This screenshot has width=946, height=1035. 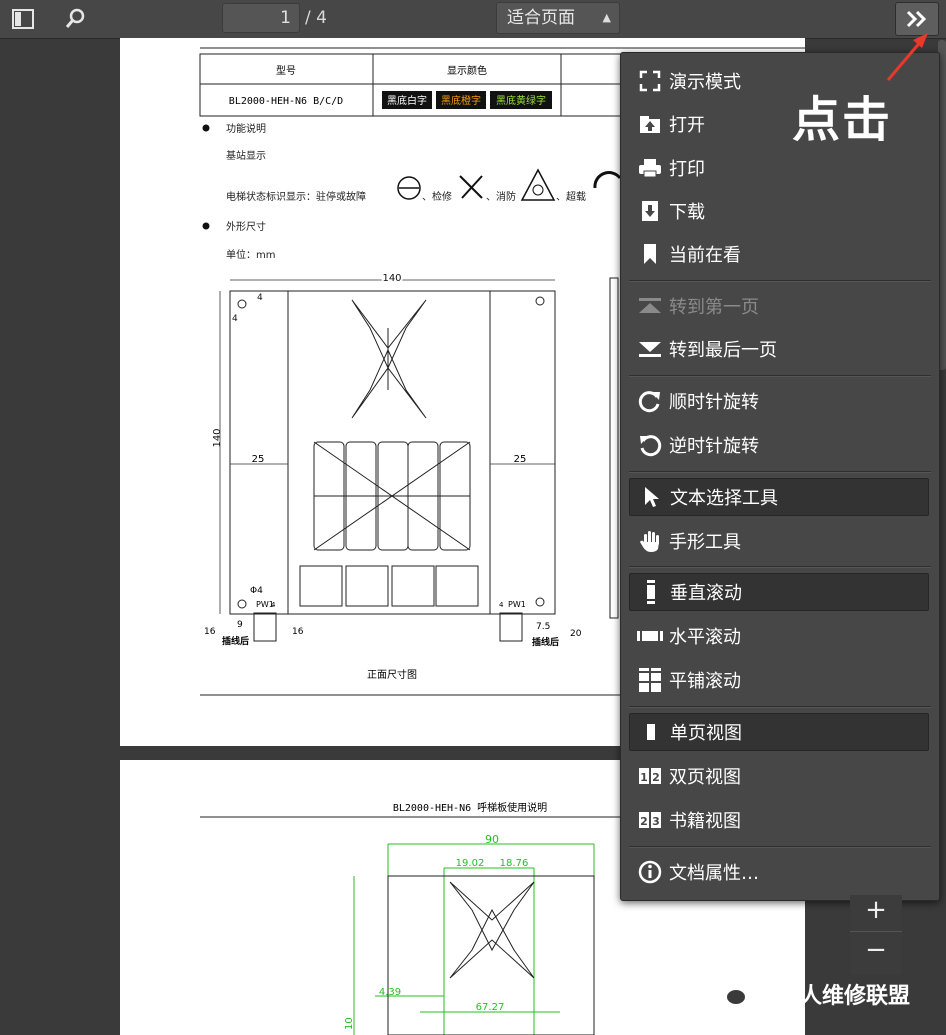 I want to click on annotation-arrow, so click(x=905, y=60).